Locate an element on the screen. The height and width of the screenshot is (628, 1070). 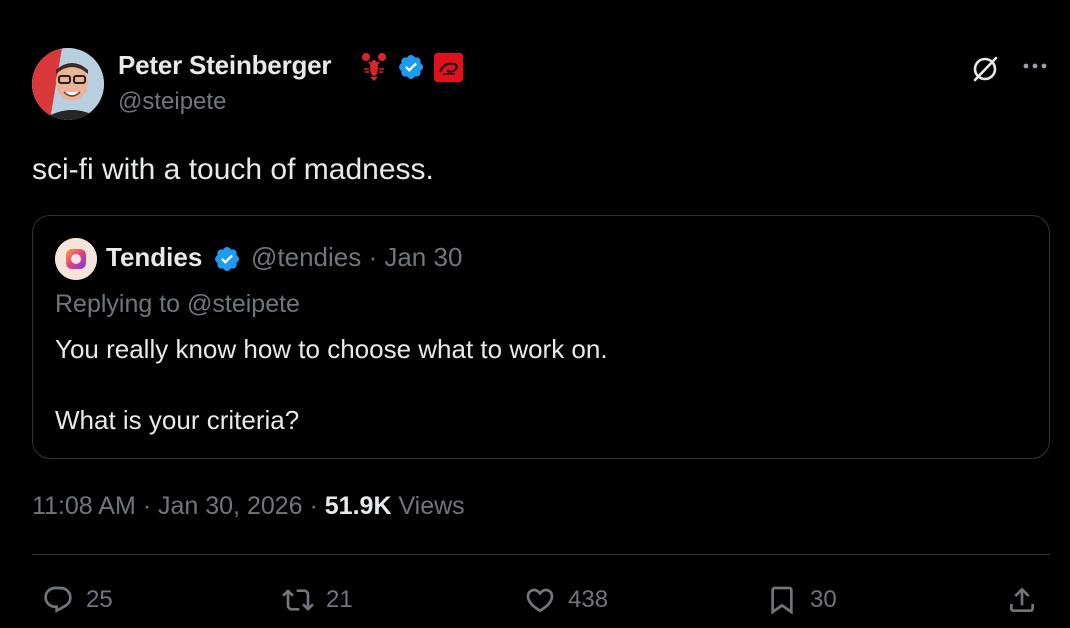
like-button: 438 is located at coordinates (566, 600).